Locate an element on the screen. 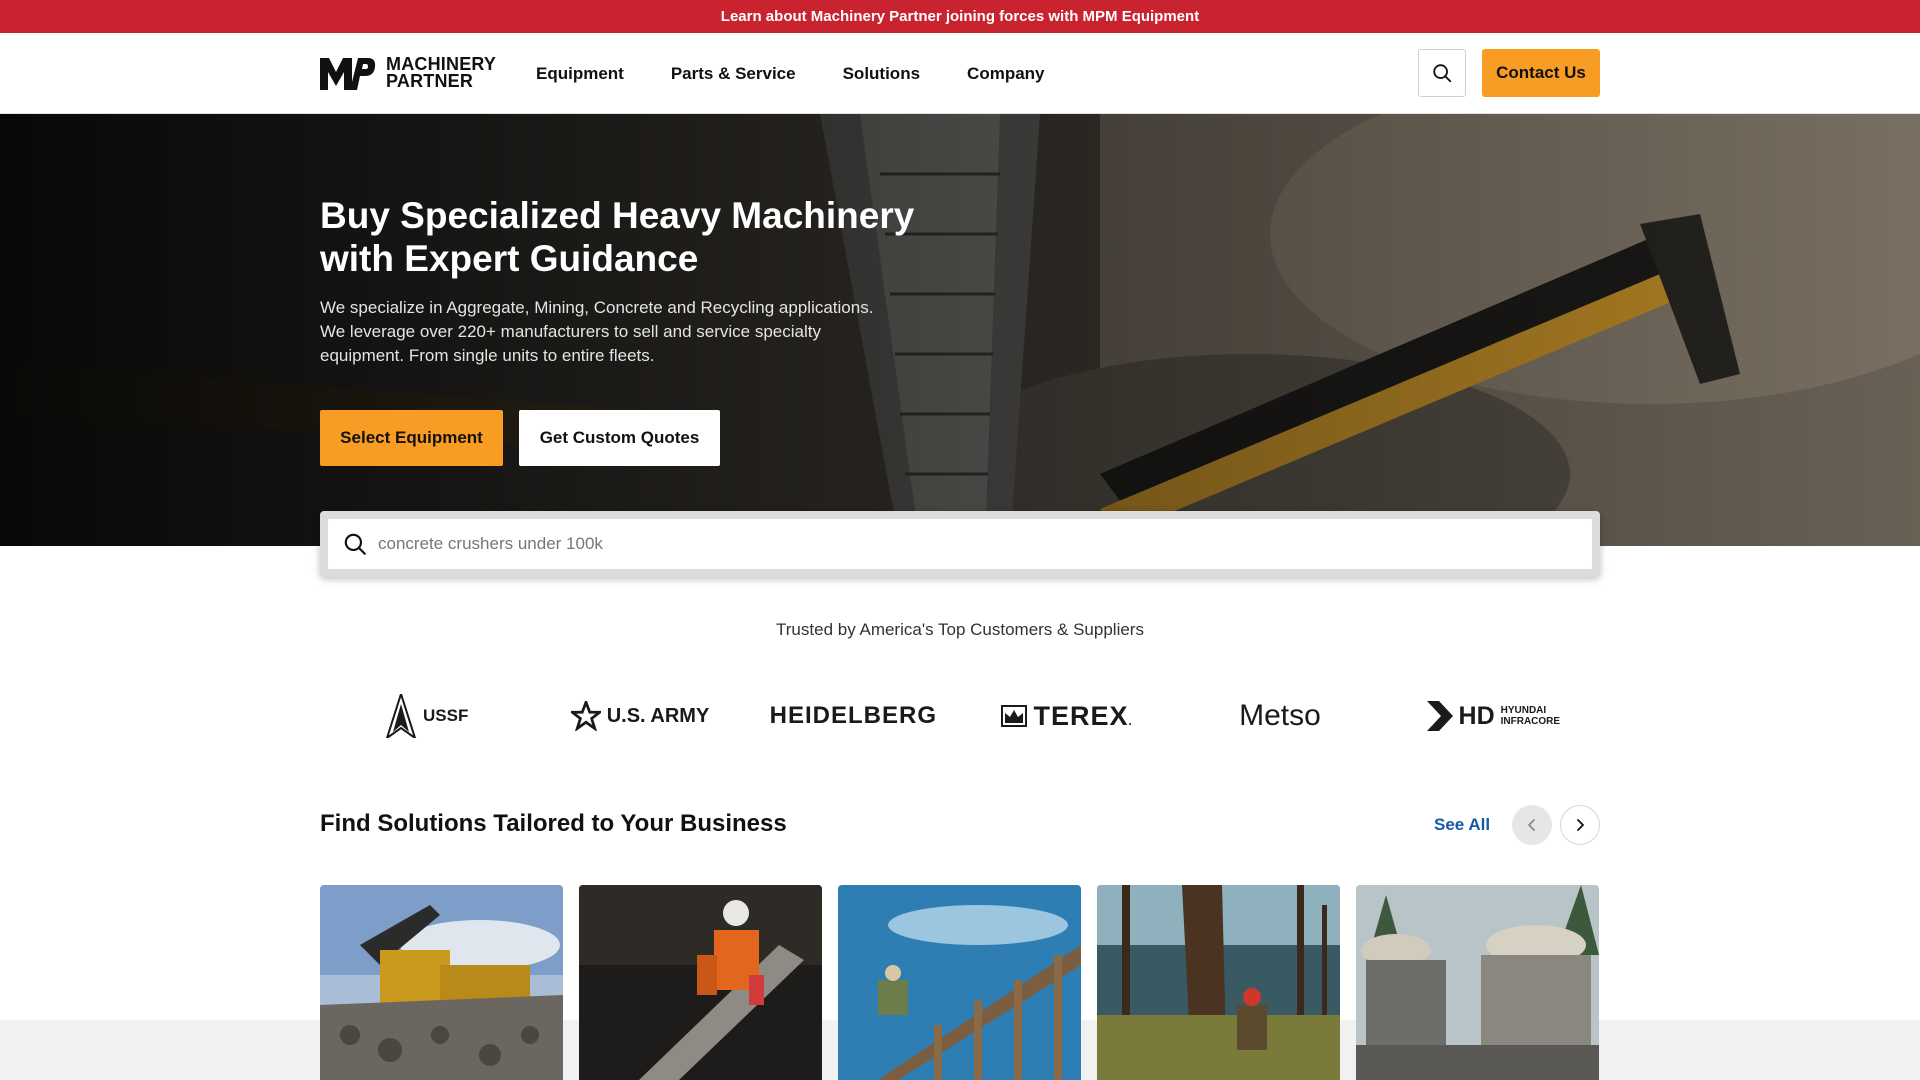  solution-card-trucks is located at coordinates (1477, 982).